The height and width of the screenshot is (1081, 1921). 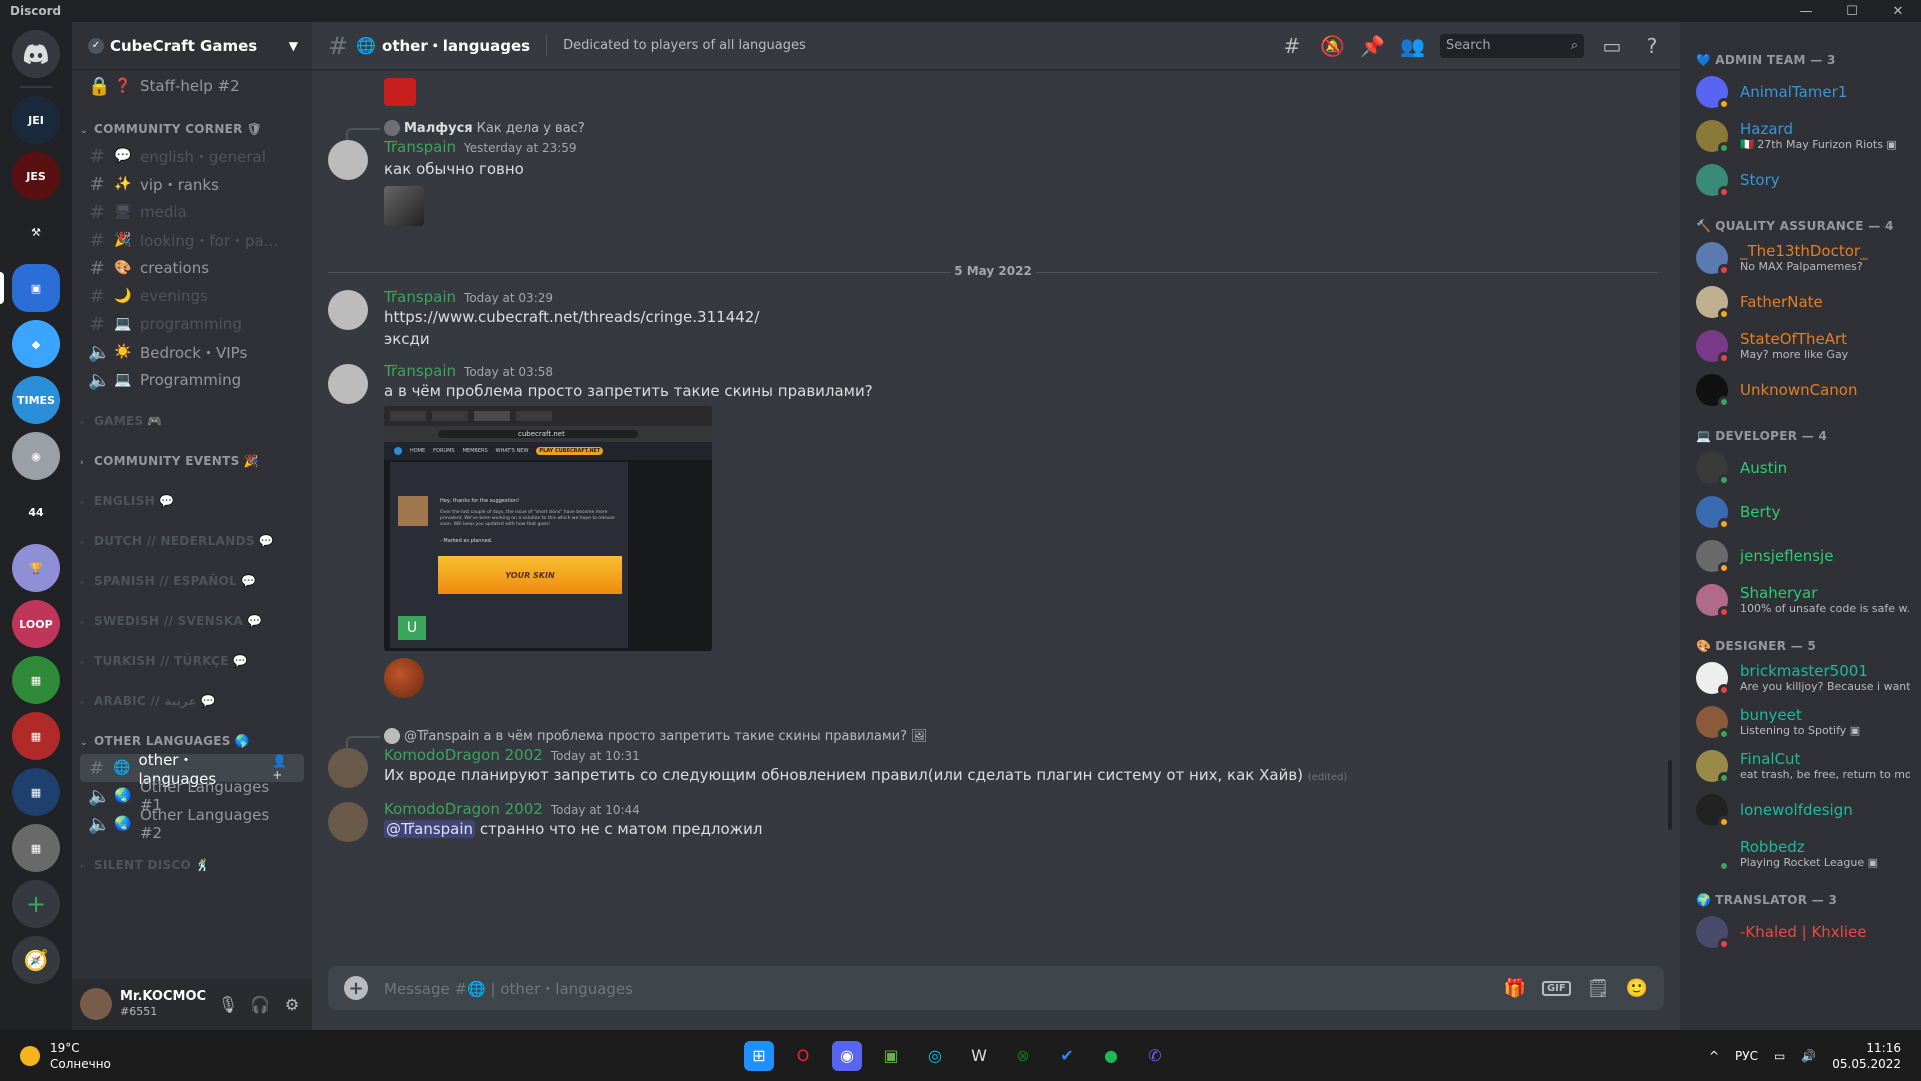 What do you see at coordinates (1670, 795) in the screenshot?
I see `scrollbar` at bounding box center [1670, 795].